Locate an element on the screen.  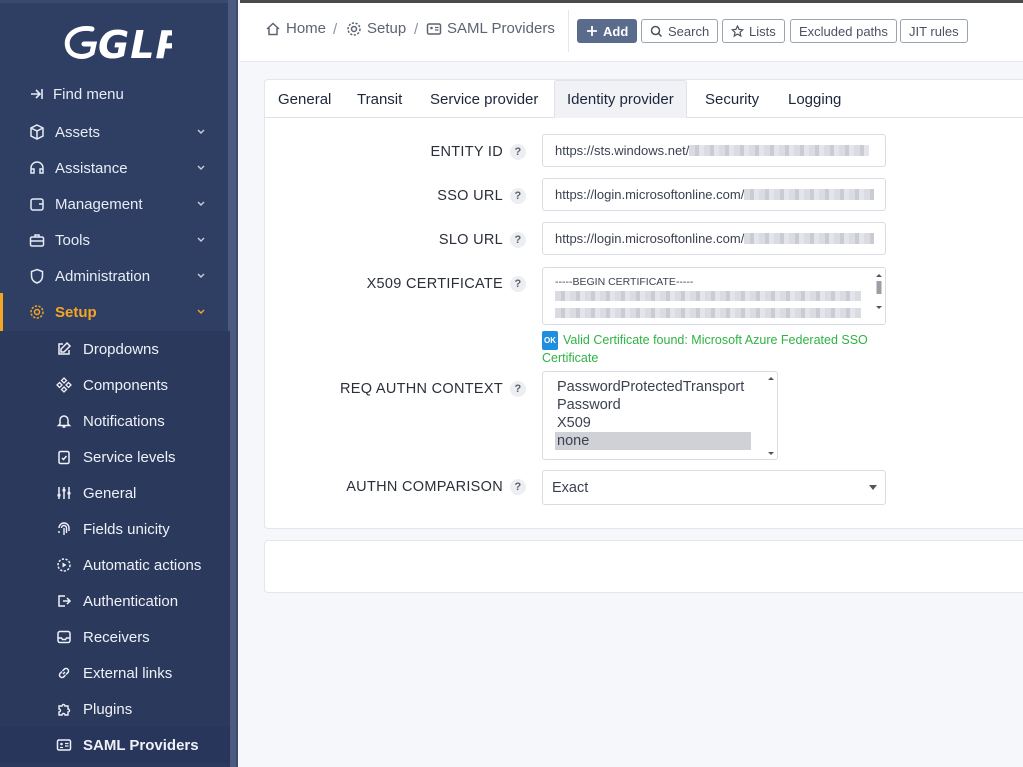
sidebar-item-components: Components is located at coordinates (115, 385).